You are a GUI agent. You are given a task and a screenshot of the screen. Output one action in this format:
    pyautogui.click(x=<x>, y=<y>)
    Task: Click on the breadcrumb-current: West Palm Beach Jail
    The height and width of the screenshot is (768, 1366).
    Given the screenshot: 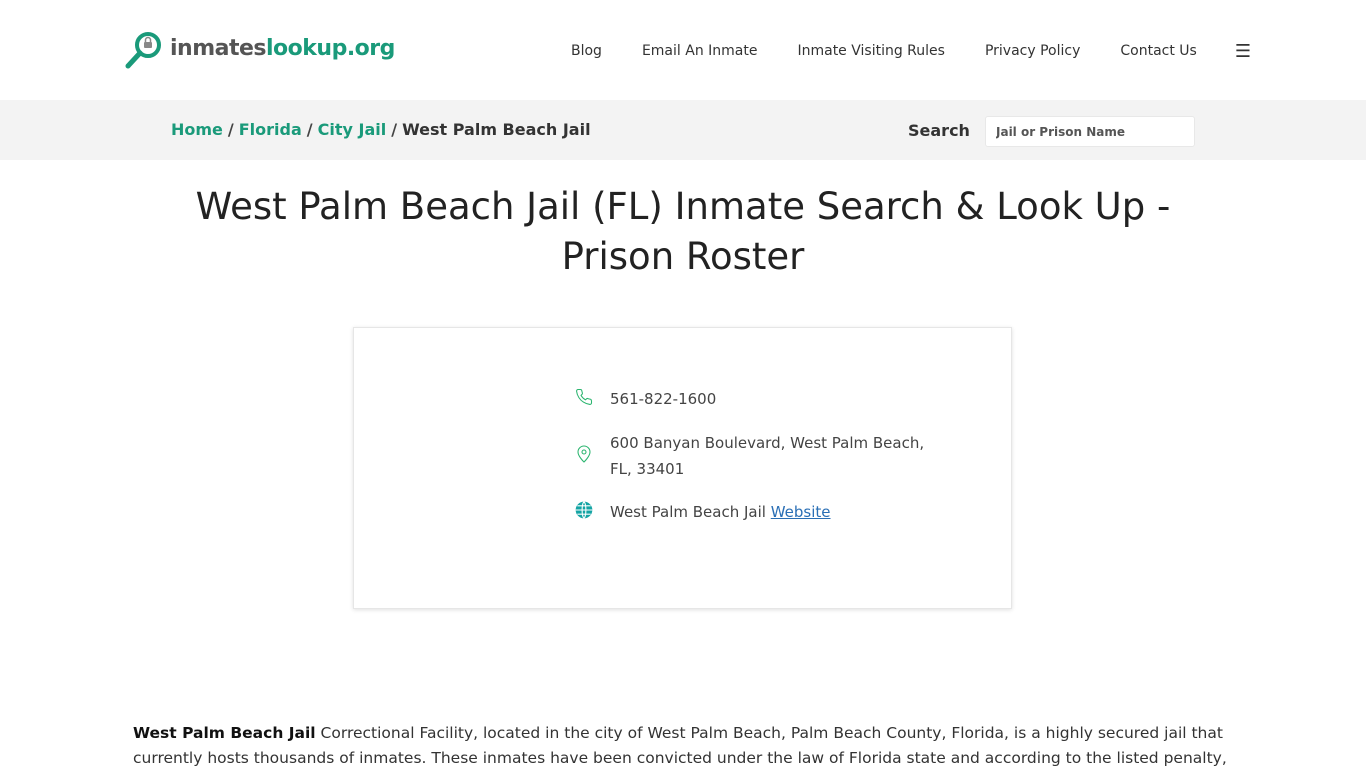 What is the action you would take?
    pyautogui.click(x=496, y=129)
    